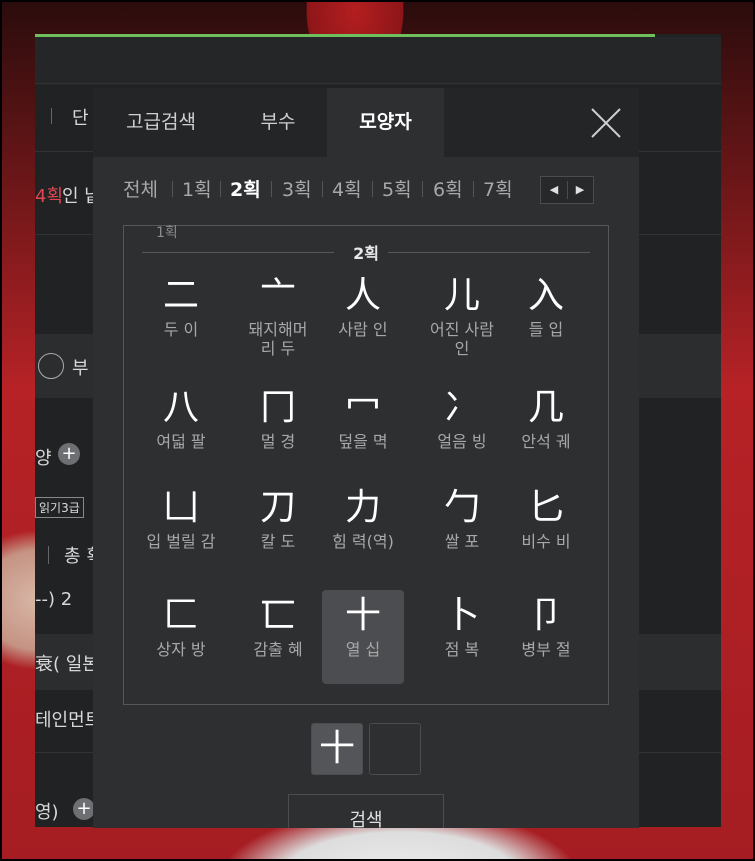 This screenshot has height=861, width=755. Describe the element at coordinates (606, 123) in the screenshot. I see `close-icon` at that location.